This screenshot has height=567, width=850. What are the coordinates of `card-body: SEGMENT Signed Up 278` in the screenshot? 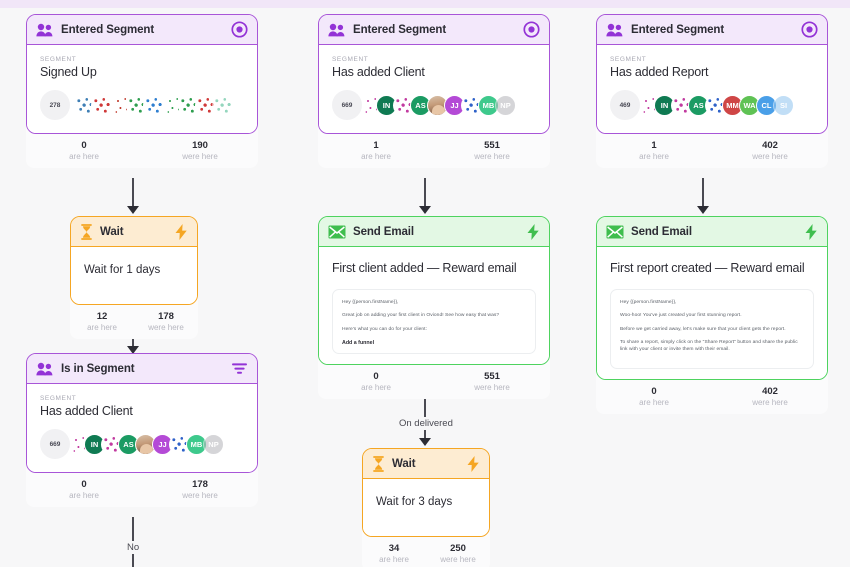 It's located at (142, 89).